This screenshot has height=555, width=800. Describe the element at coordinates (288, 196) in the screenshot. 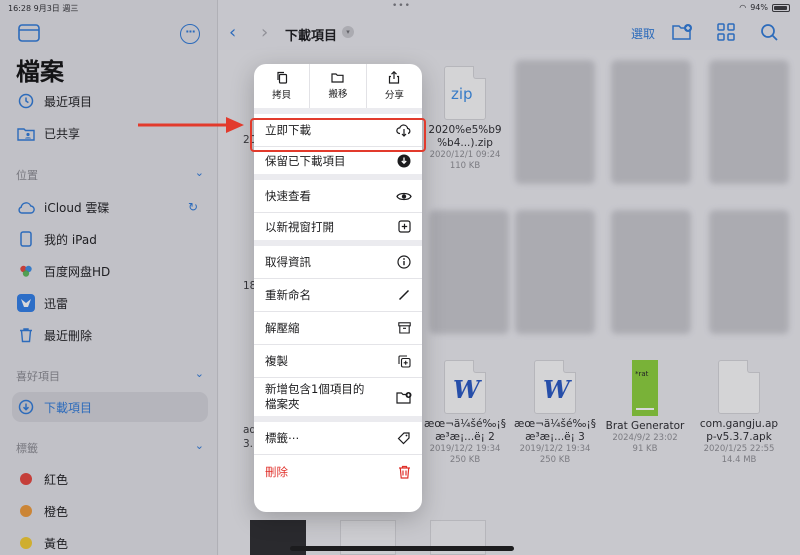

I see `menu-item-label: 快速查看` at that location.